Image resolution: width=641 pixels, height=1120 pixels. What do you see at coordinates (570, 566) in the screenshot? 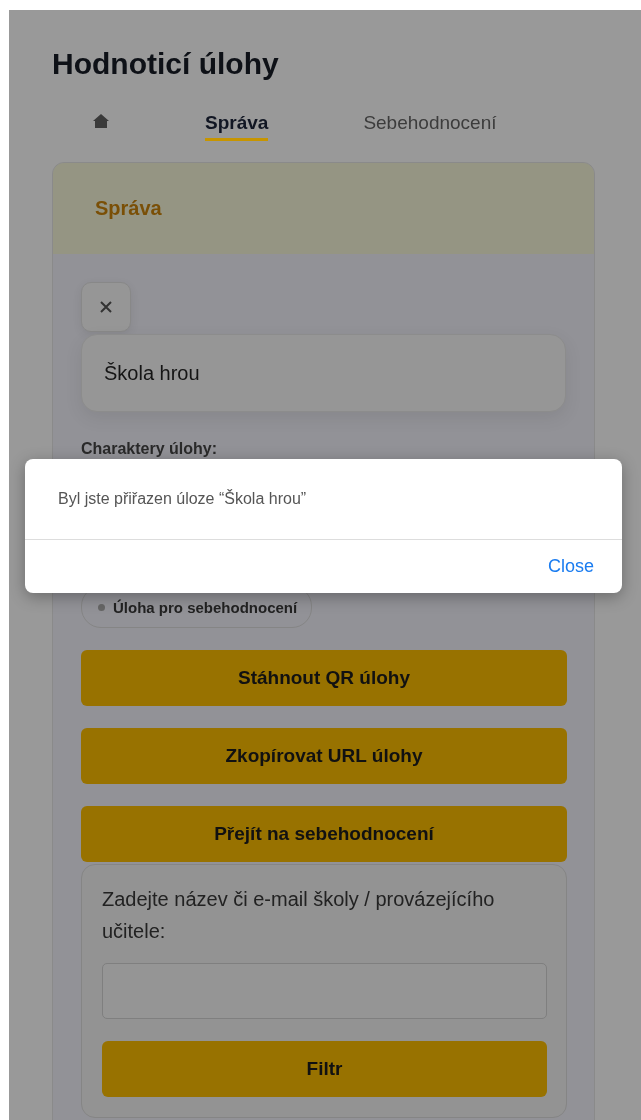
I see `dialog-close-button: Close` at bounding box center [570, 566].